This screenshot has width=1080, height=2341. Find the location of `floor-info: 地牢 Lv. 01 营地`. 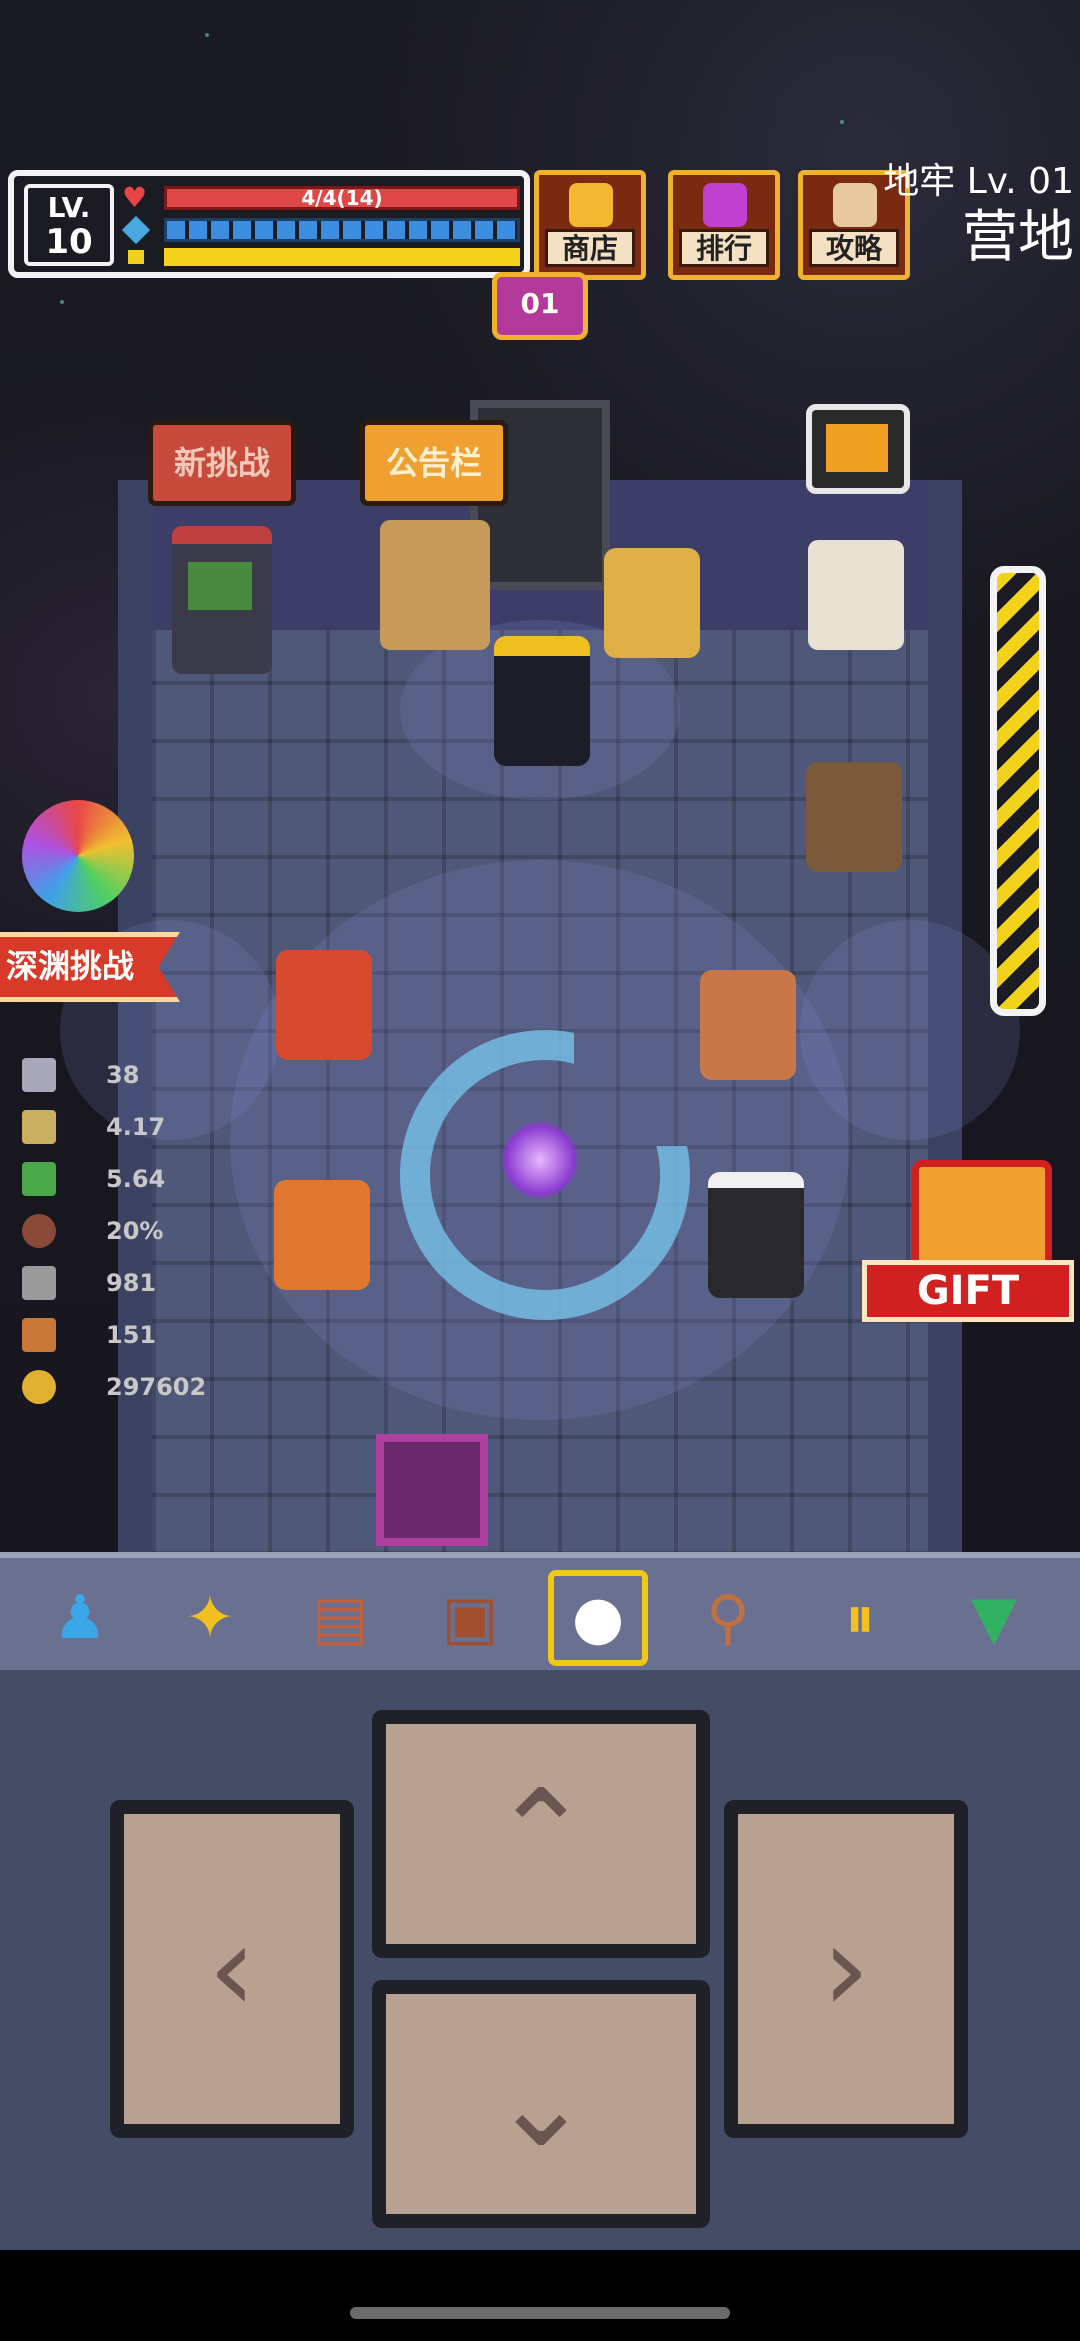

floor-info: 地牢 Lv. 01 营地 is located at coordinates (978, 216).